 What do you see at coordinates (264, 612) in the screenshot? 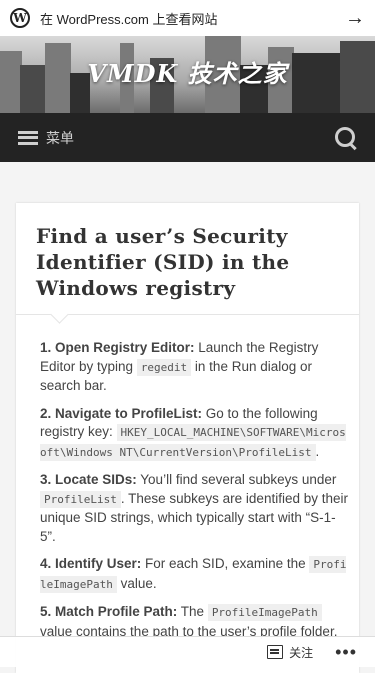
I see `code-profileimagepath-2: ProfileImagePath` at bounding box center [264, 612].